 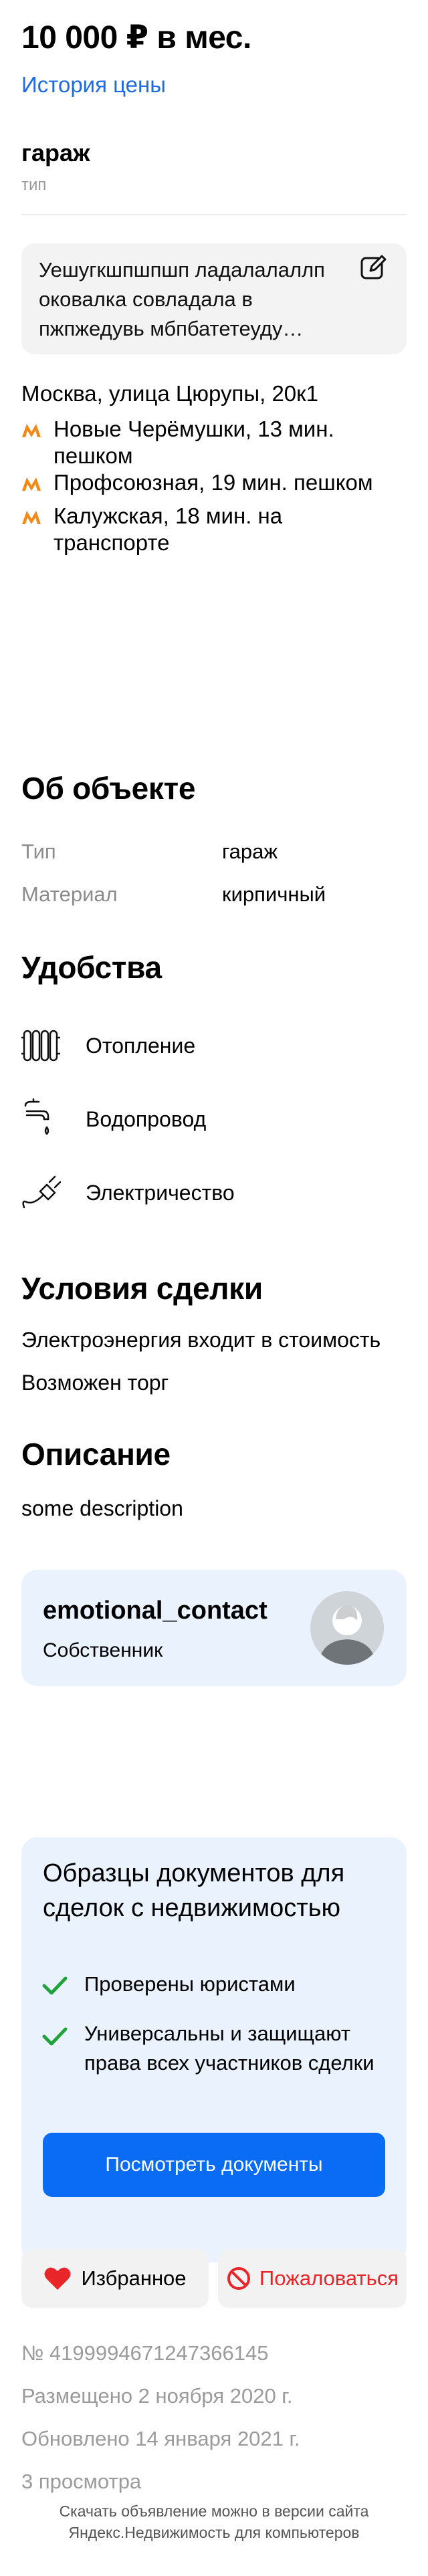 I want to click on favorite-label: Избранное, so click(x=134, y=2278).